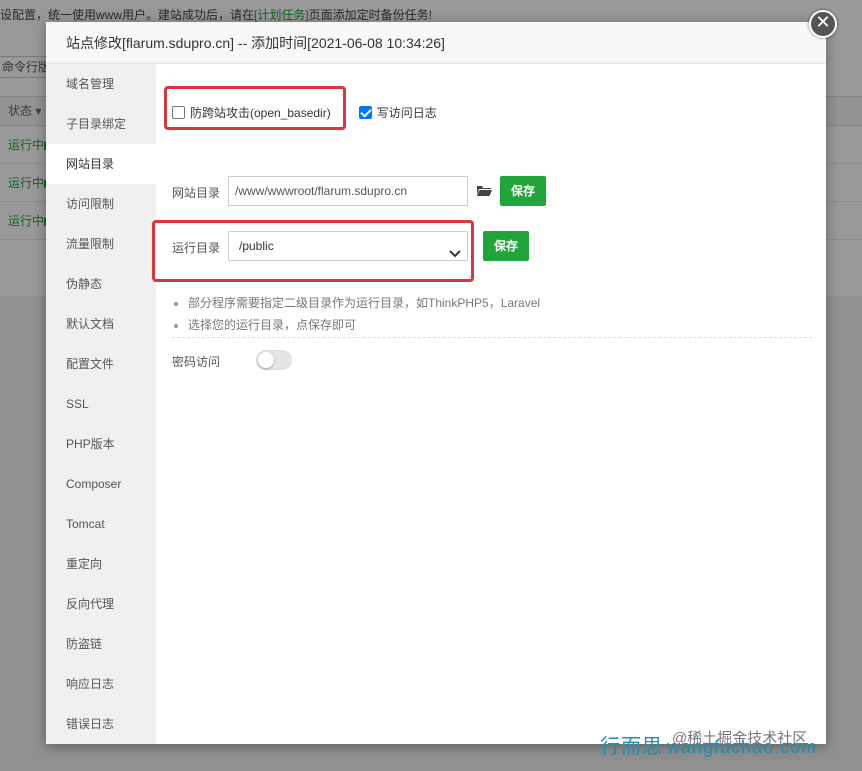 This screenshot has width=862, height=771. Describe the element at coordinates (348, 246) in the screenshot. I see `run-directory-select: /public` at that location.